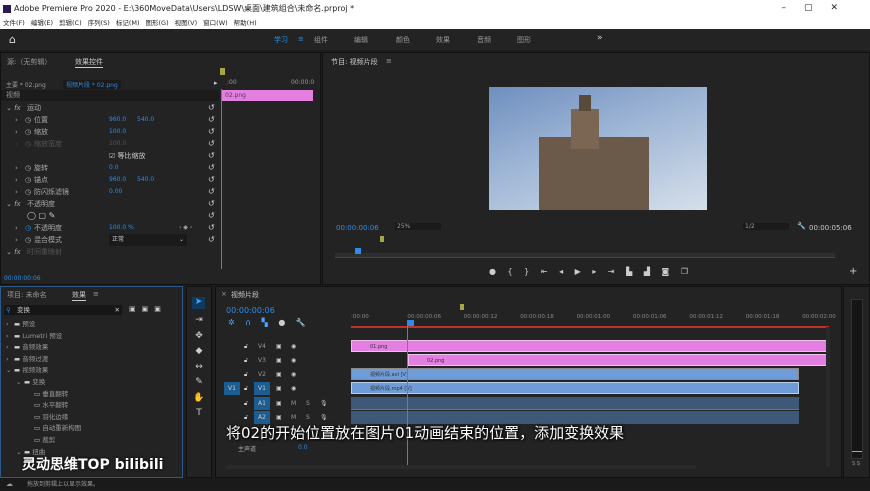 The width and height of the screenshot is (870, 491). Describe the element at coordinates (382, 239) in the screenshot. I see `in-marker` at that location.